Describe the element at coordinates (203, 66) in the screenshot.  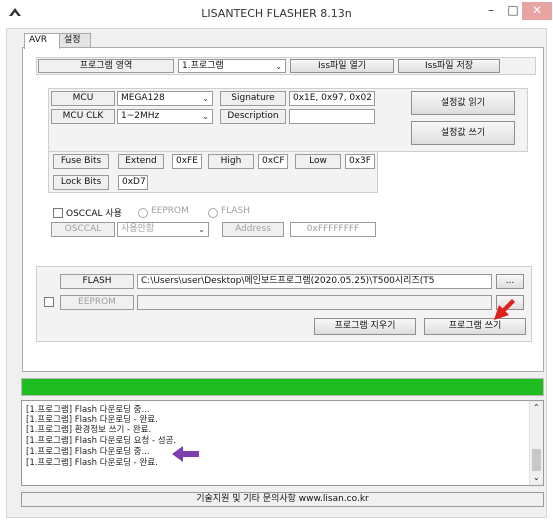
I see `program-area-value: 1.프로그램` at that location.